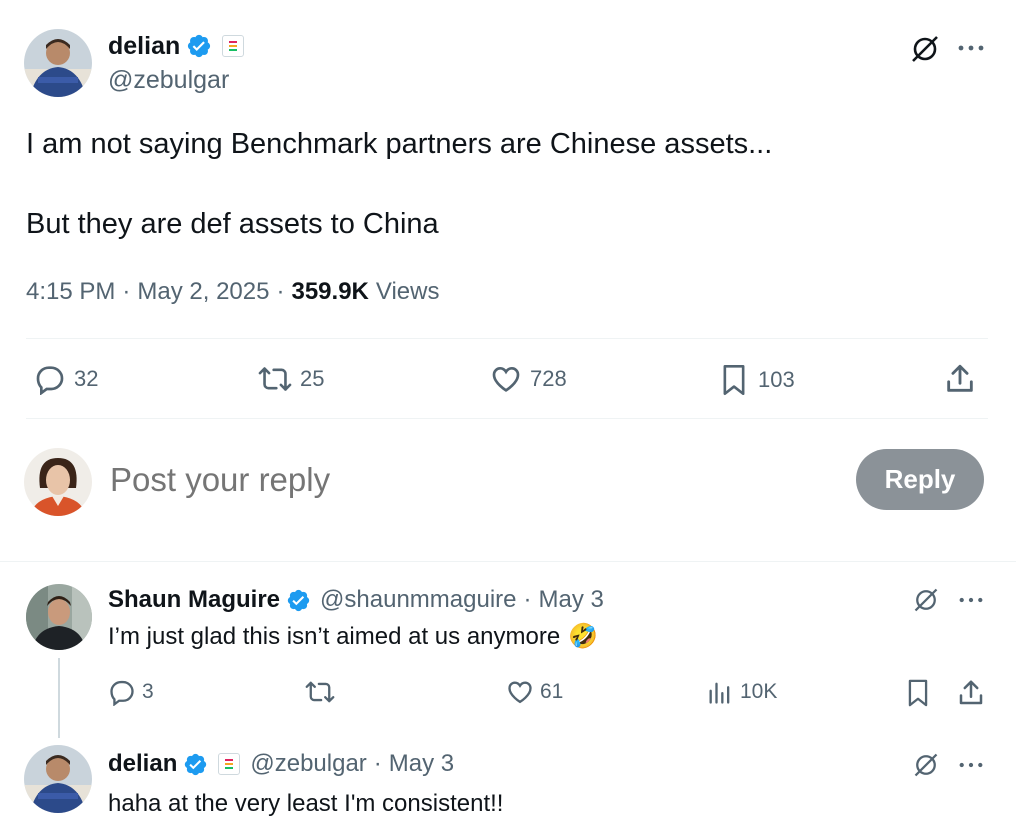 The height and width of the screenshot is (836, 1016). What do you see at coordinates (148, 691) in the screenshot?
I see `reply-count: 3` at bounding box center [148, 691].